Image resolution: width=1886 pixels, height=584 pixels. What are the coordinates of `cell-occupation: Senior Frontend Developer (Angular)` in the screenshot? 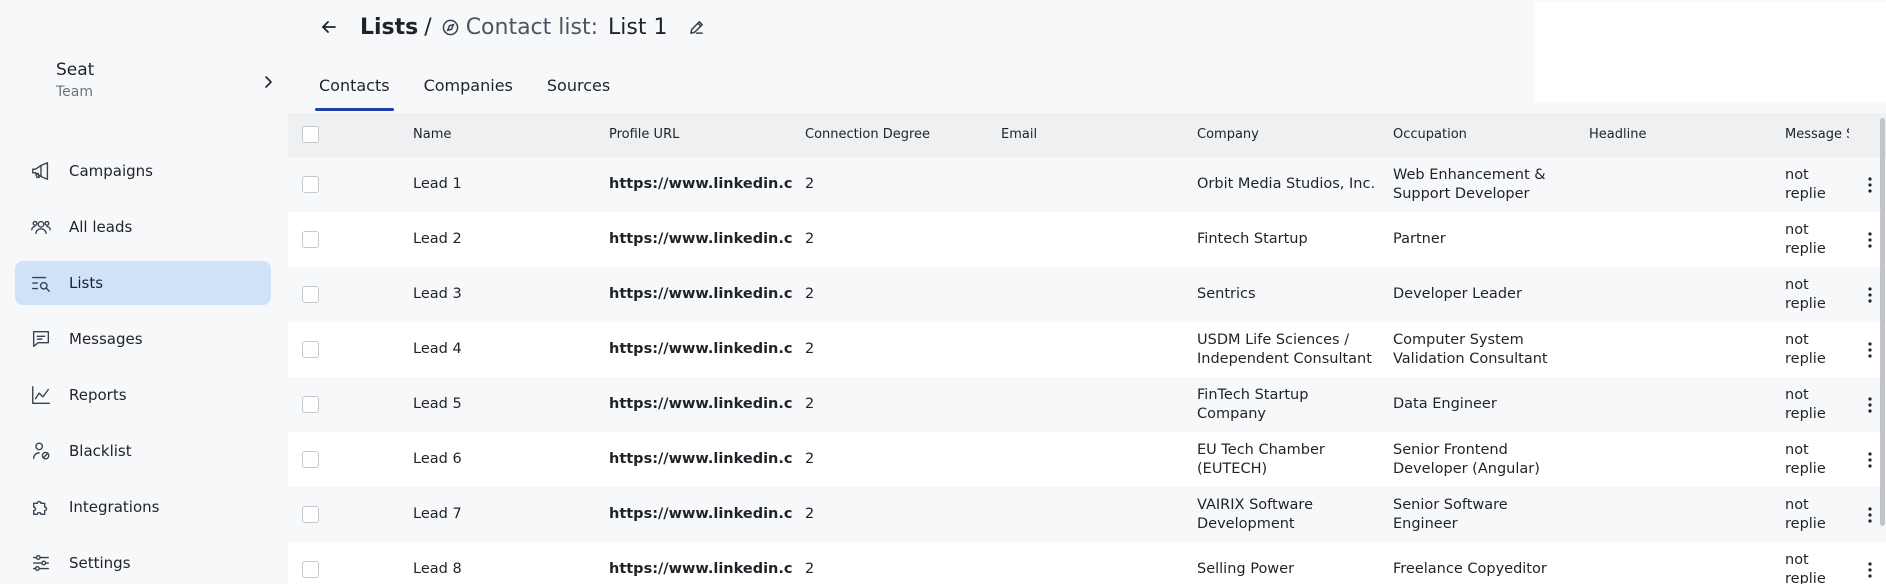 It's located at (1466, 459).